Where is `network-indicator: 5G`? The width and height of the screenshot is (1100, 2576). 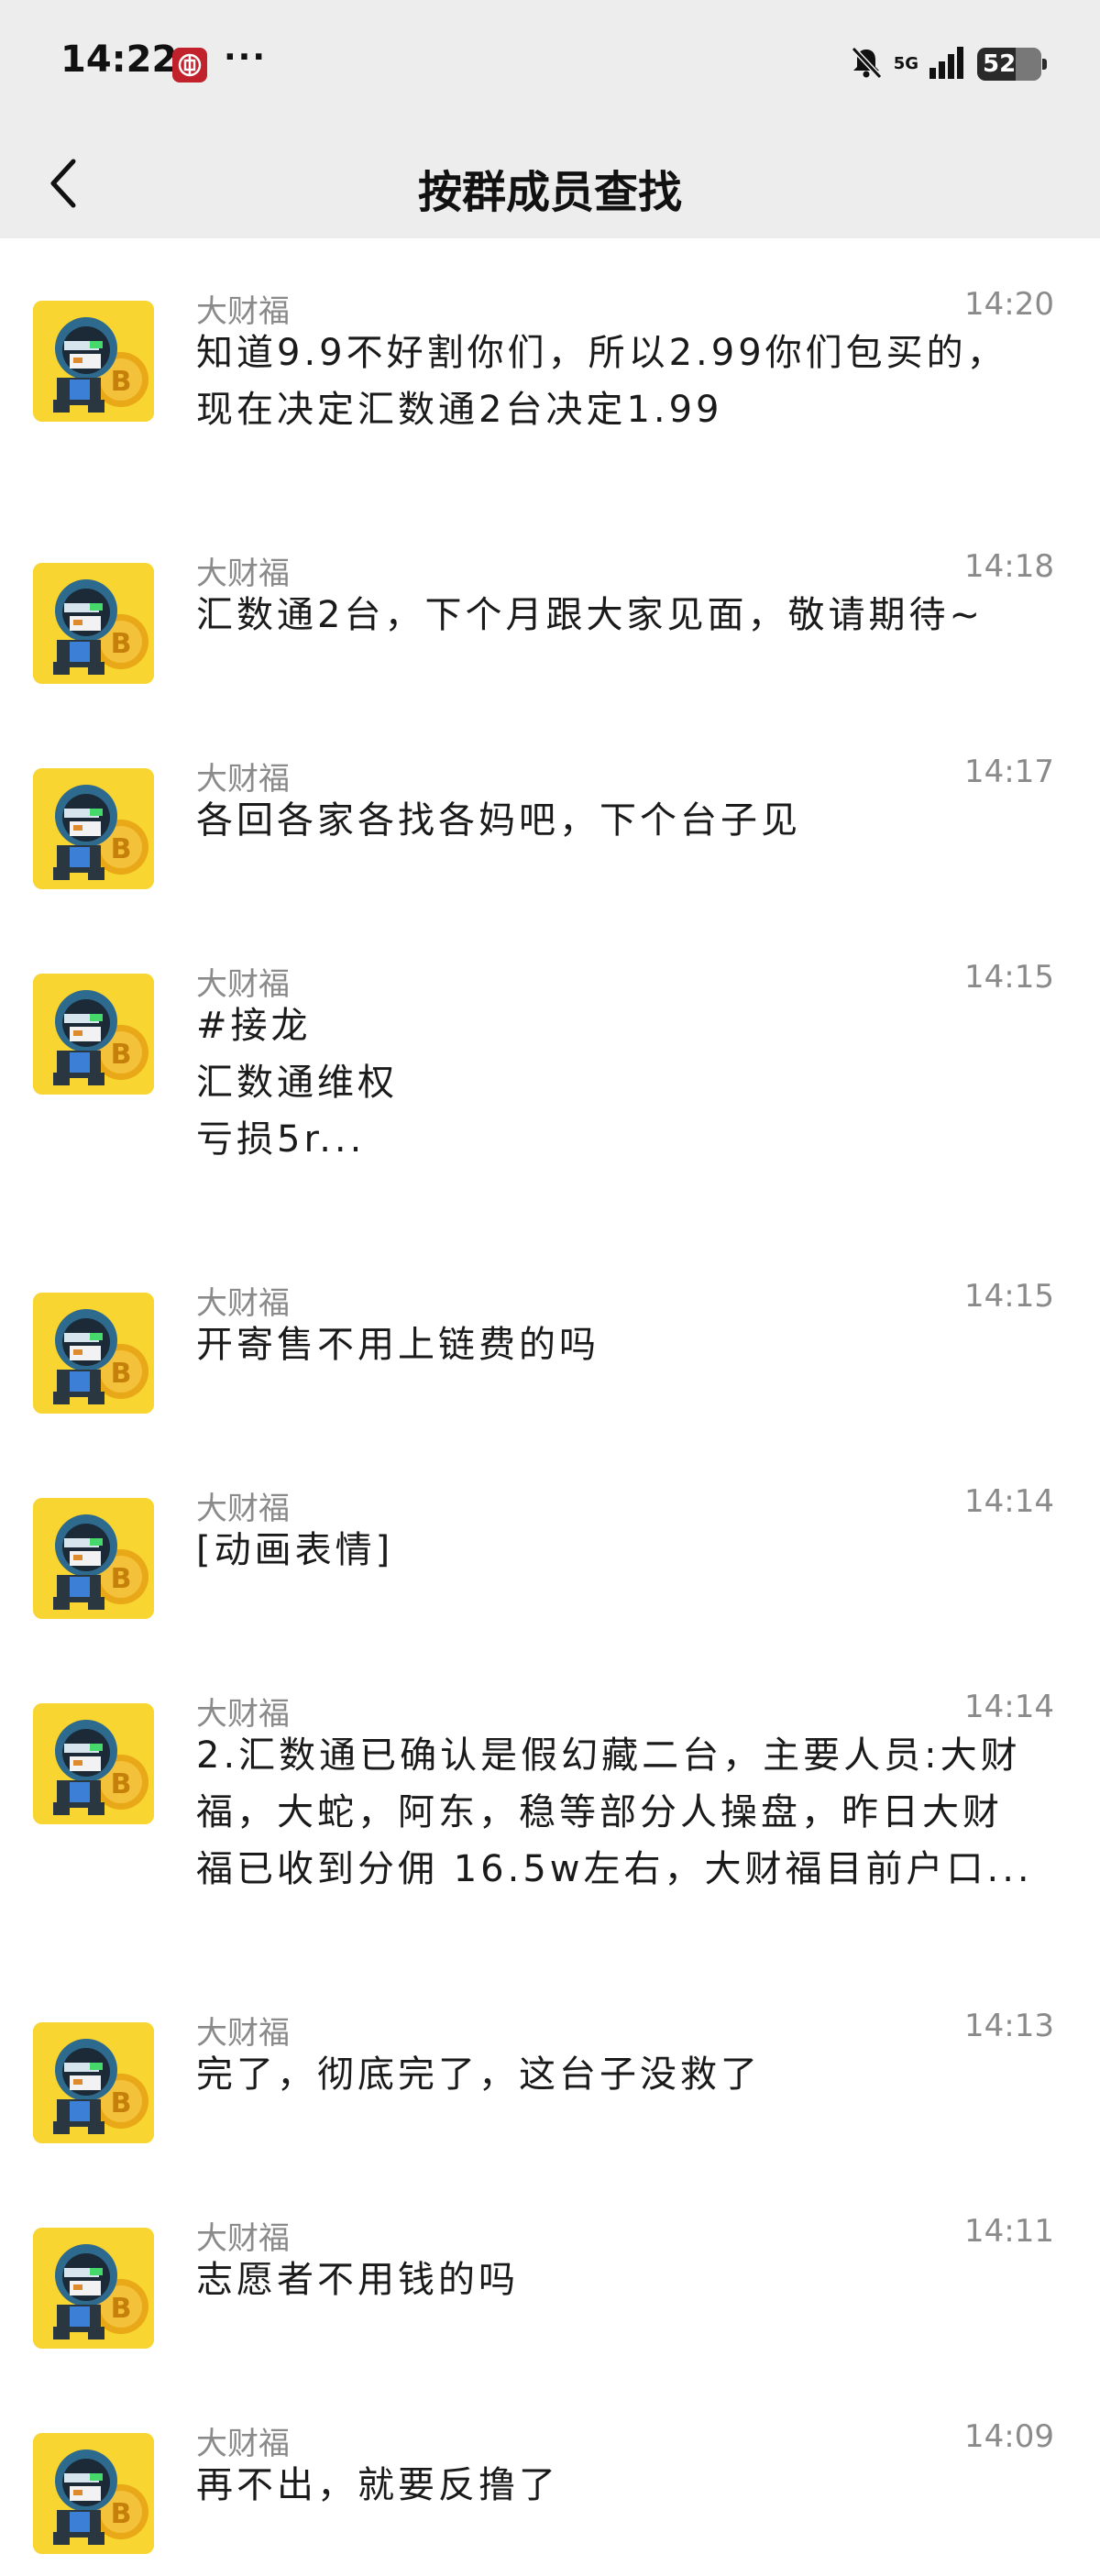 network-indicator: 5G is located at coordinates (906, 64).